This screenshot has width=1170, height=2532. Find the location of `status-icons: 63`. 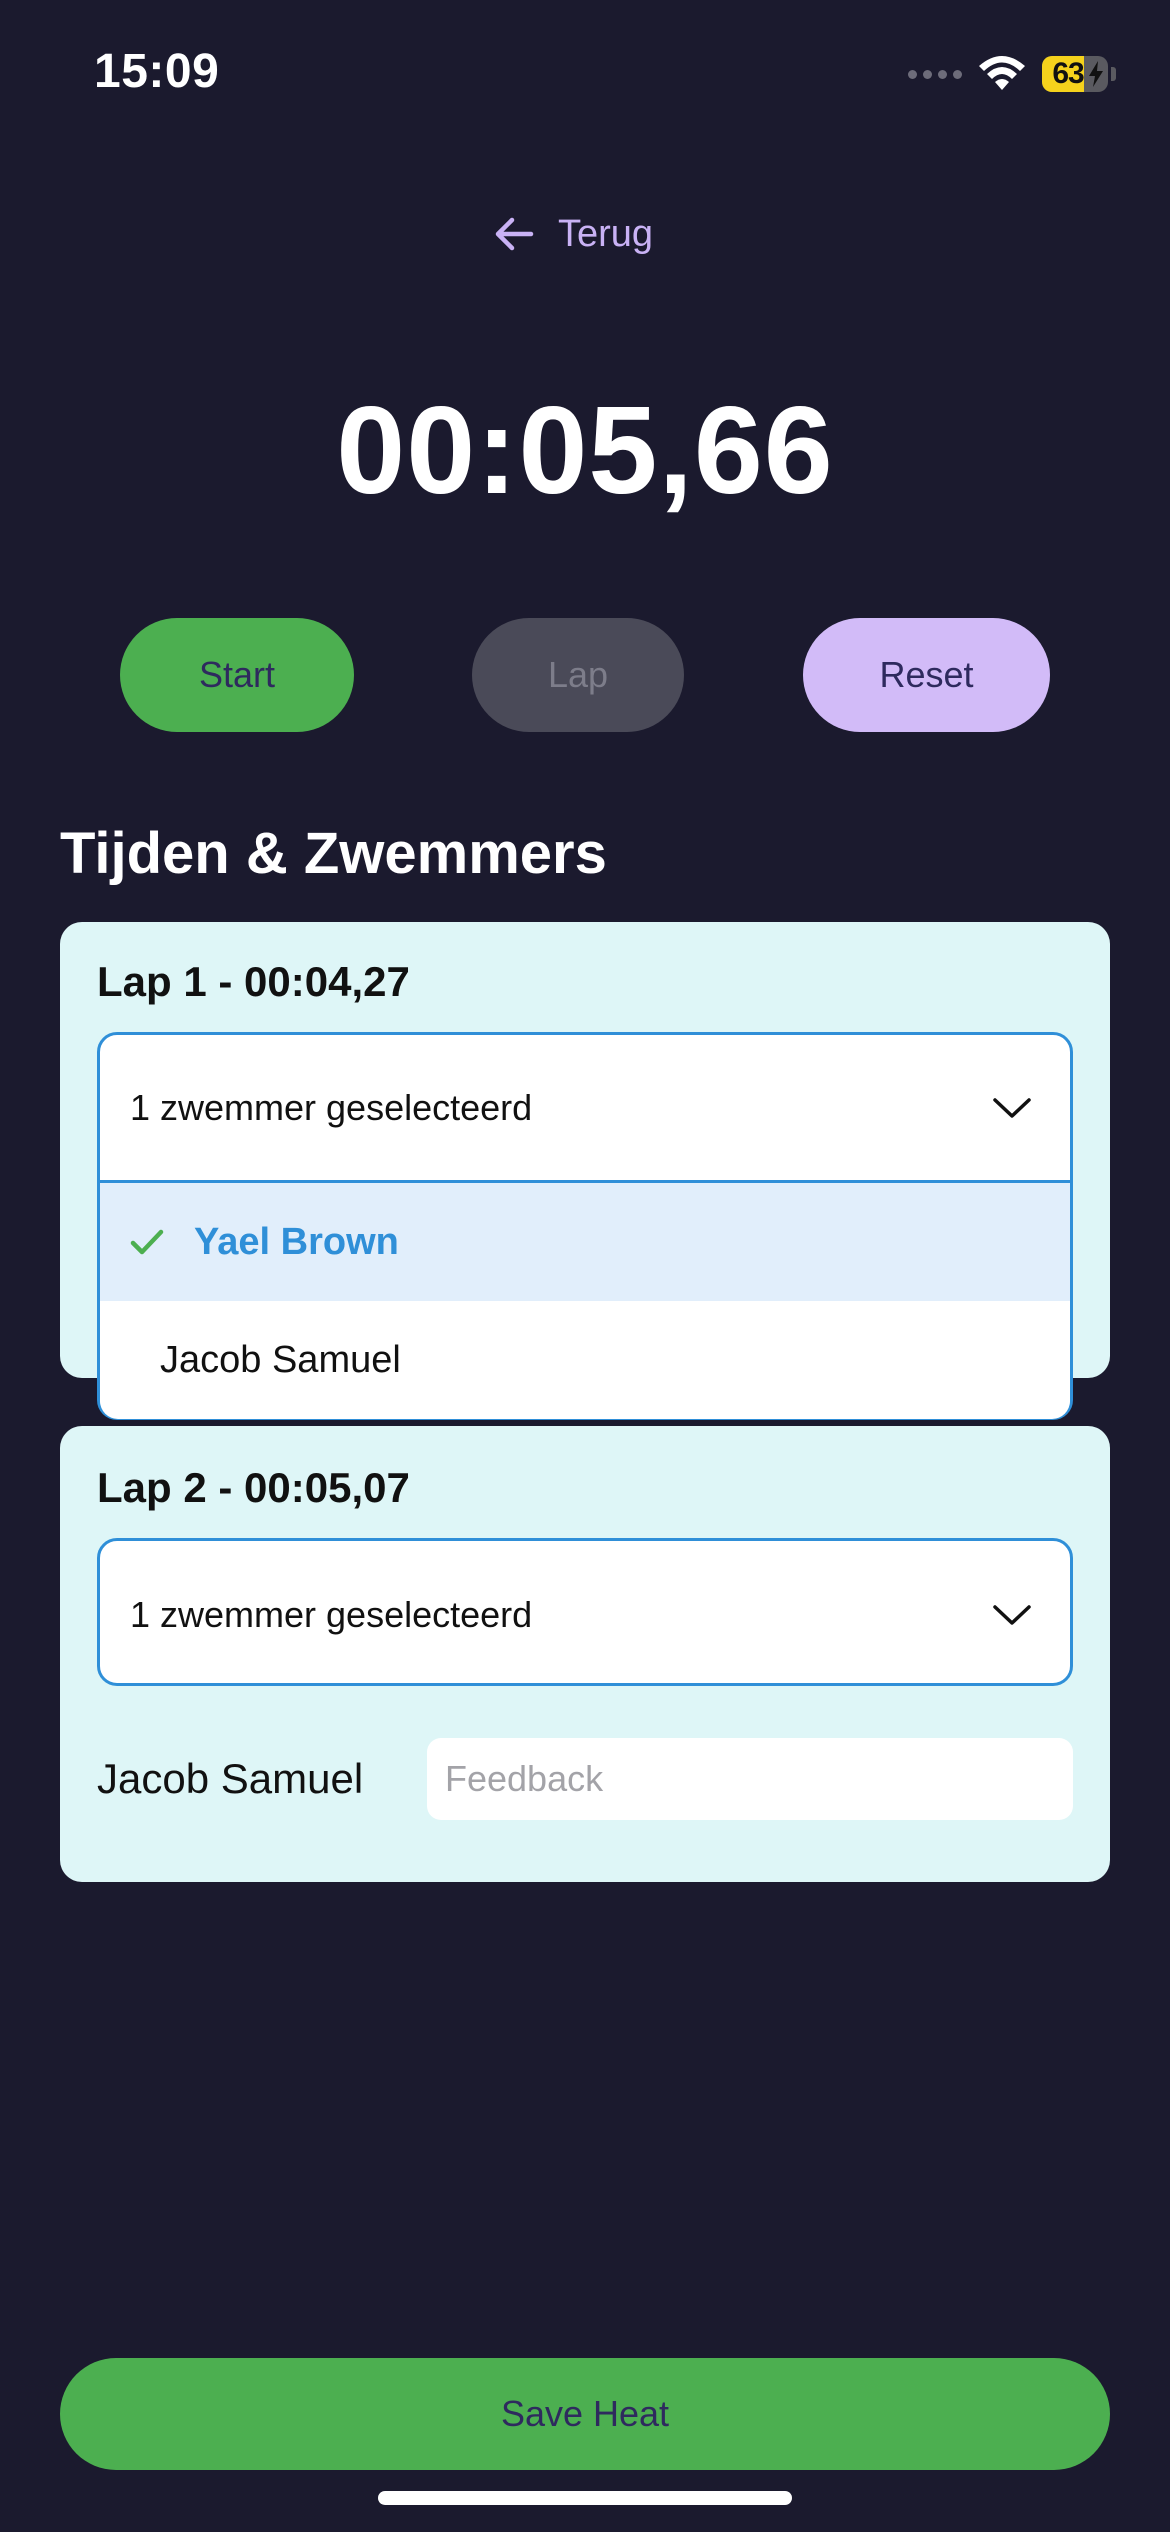

status-icons: 63 is located at coordinates (1012, 74).